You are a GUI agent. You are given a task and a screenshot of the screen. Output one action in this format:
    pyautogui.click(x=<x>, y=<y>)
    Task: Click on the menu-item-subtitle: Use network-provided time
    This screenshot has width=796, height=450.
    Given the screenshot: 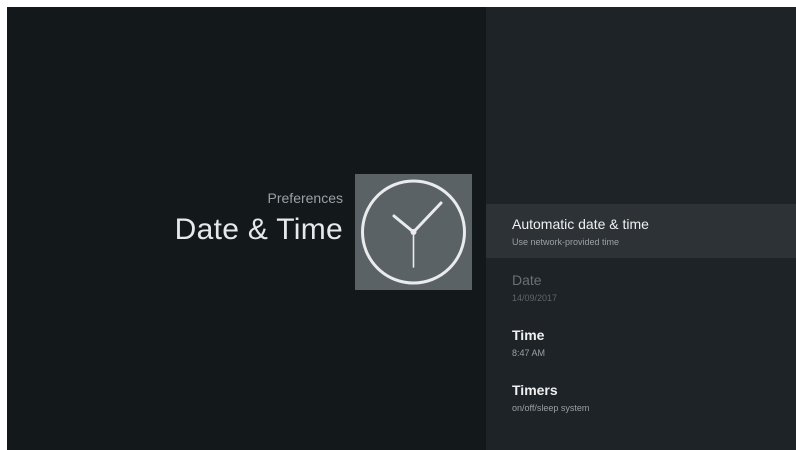 What is the action you would take?
    pyautogui.click(x=566, y=242)
    